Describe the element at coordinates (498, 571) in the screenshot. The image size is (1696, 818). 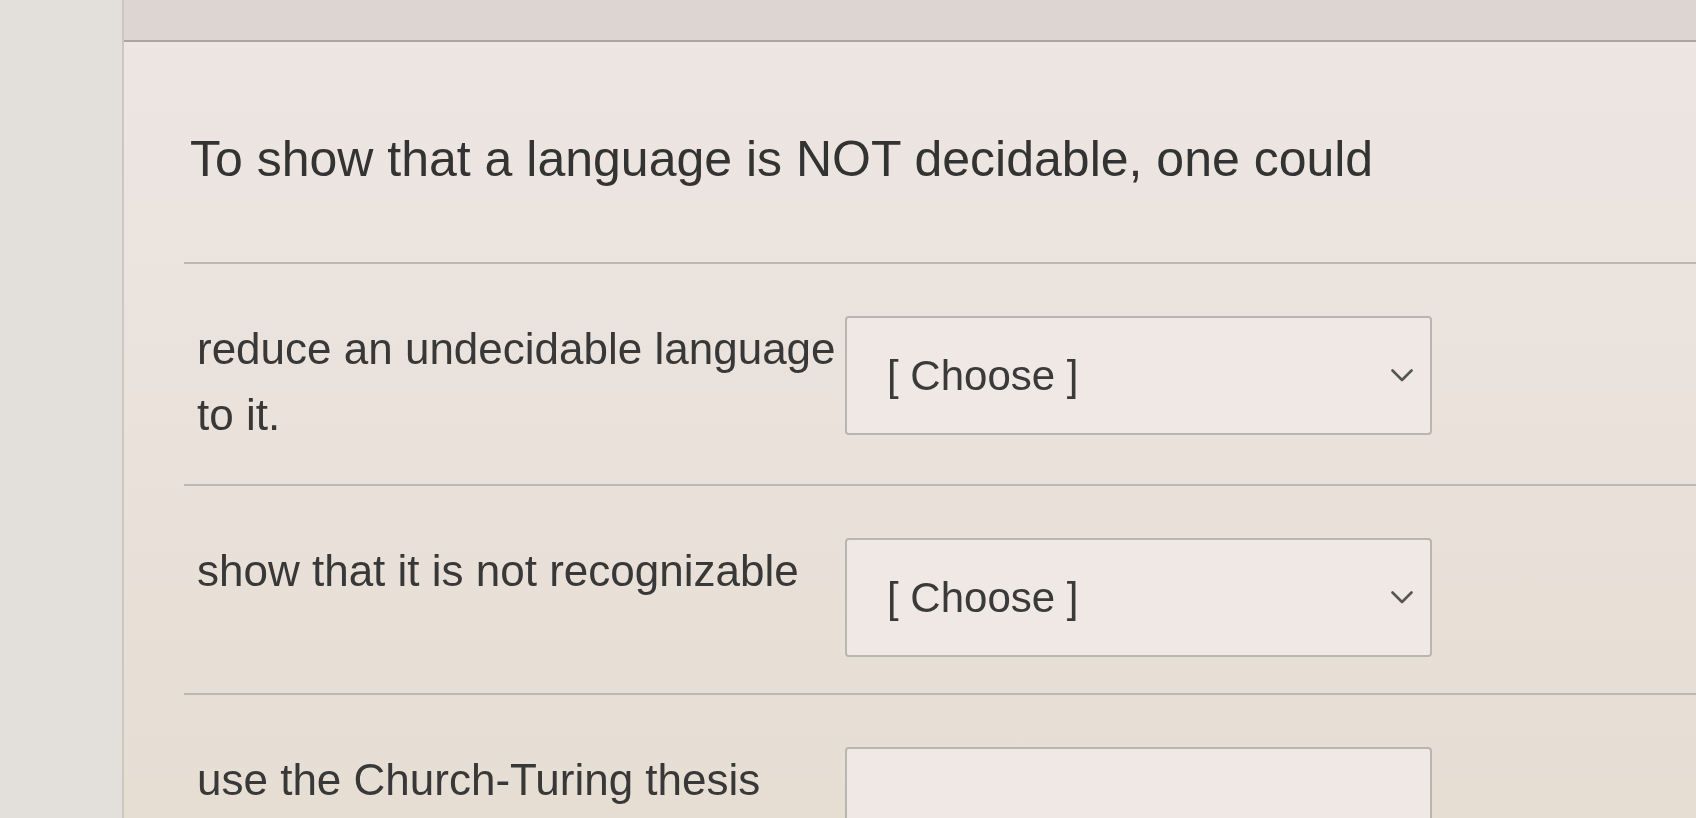
I see `statement-label: show that it is not recognizable` at that location.